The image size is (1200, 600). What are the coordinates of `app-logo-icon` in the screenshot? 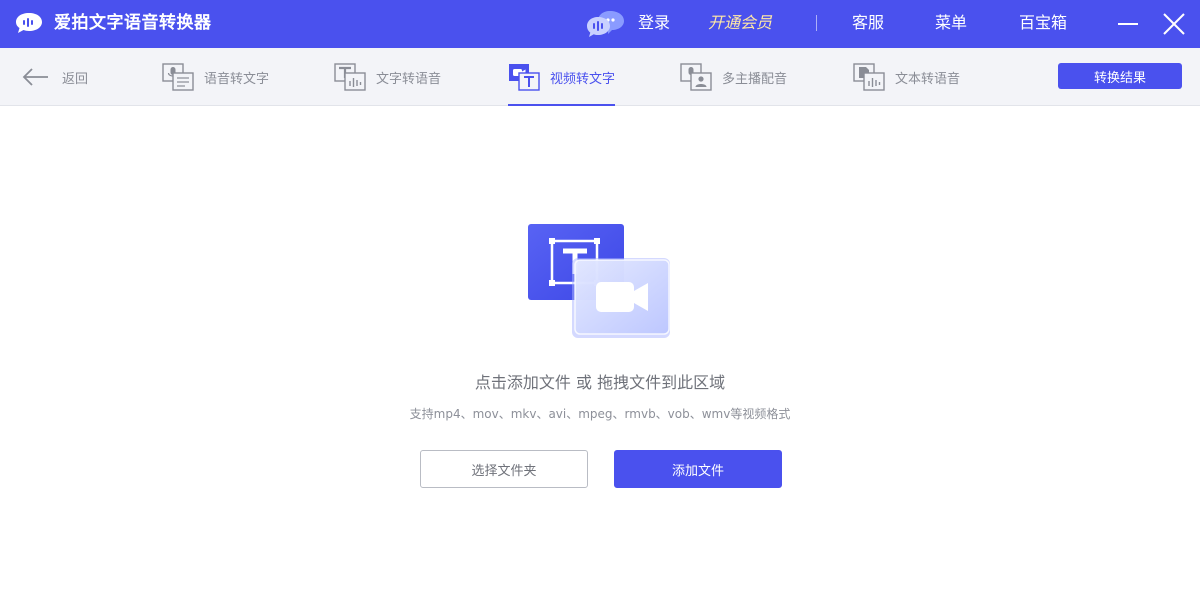 It's located at (29, 23).